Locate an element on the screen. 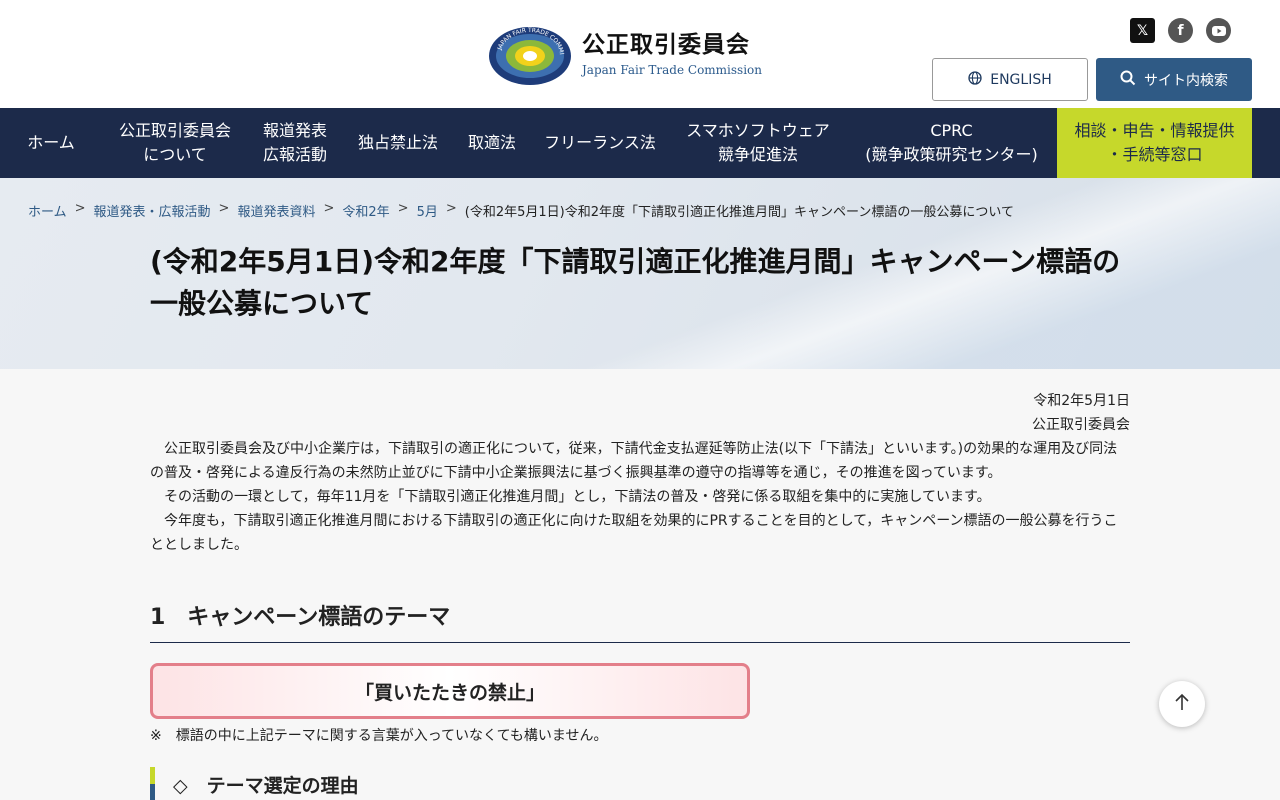 The image size is (1280, 800). breadcrumb-home: ホーム is located at coordinates (47, 210).